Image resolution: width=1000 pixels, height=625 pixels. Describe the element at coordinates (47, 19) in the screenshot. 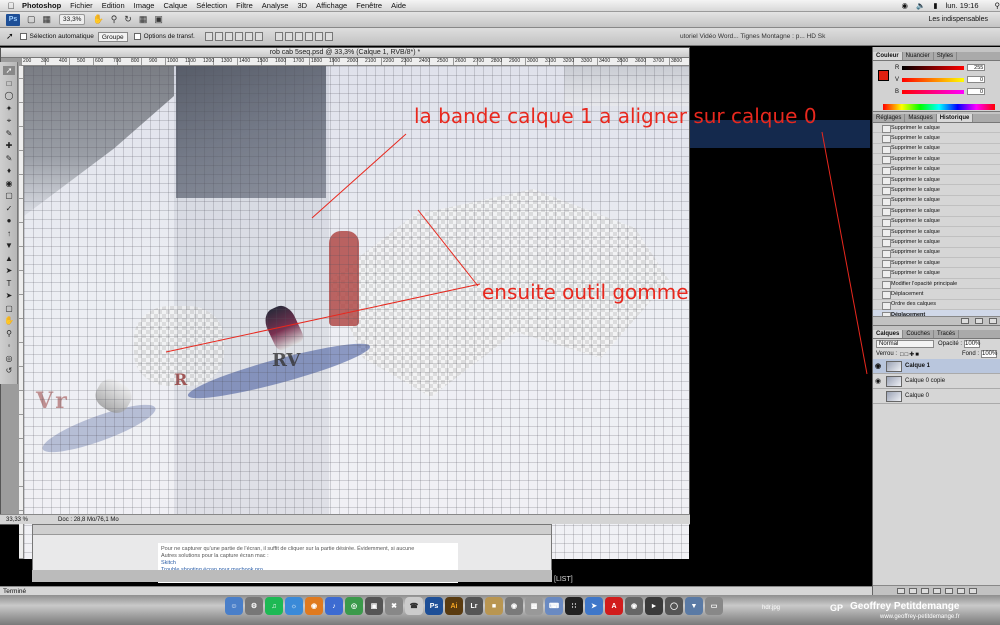

I see `view-extras-icon: ▦` at that location.